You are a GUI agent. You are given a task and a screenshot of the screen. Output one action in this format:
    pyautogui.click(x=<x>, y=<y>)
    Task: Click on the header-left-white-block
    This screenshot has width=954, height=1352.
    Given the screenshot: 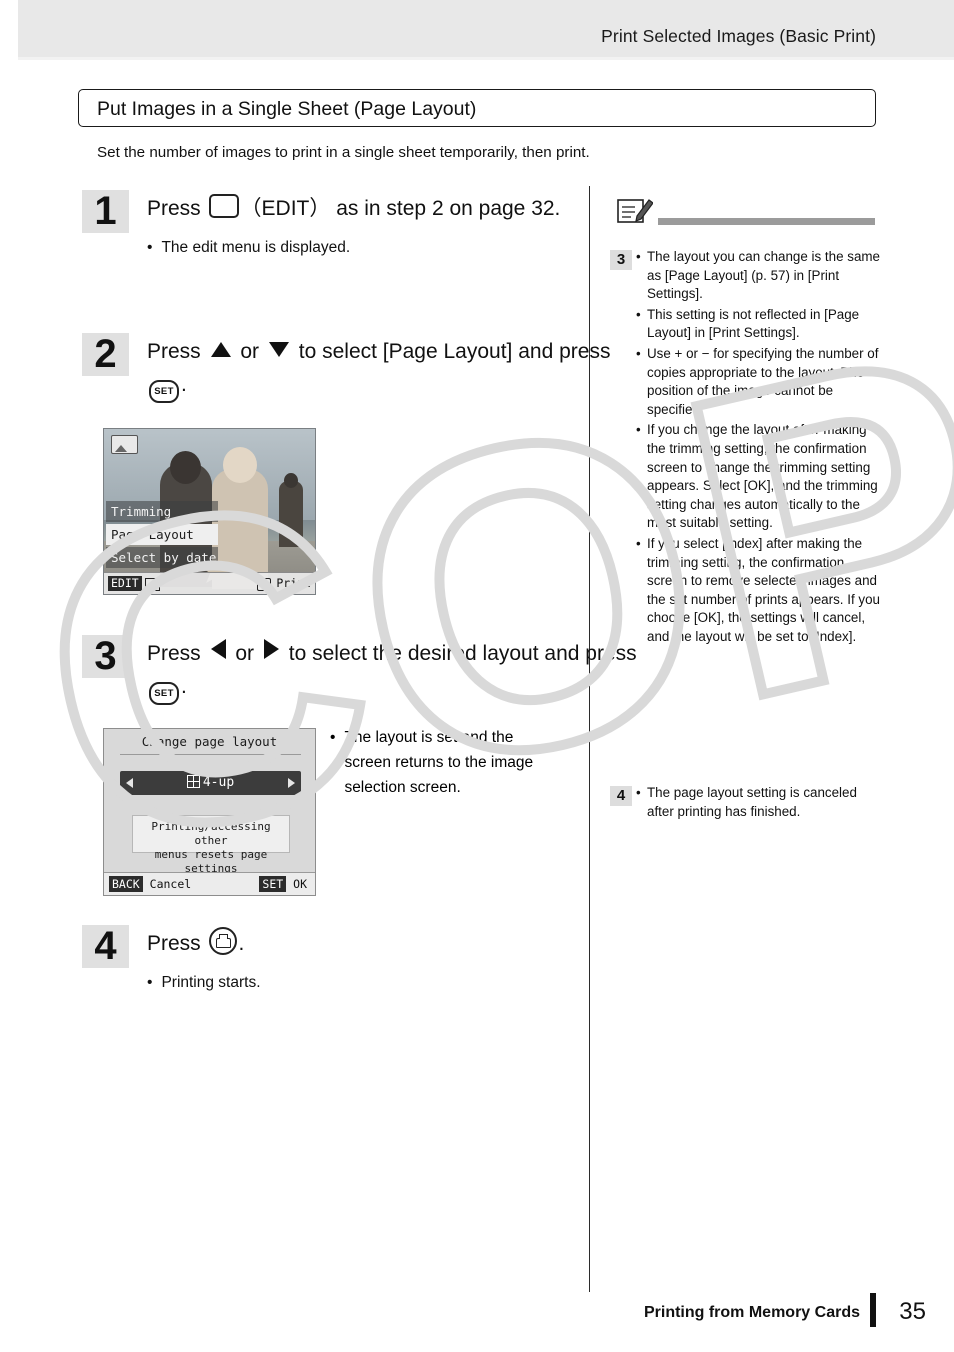 What is the action you would take?
    pyautogui.click(x=9, y=29)
    